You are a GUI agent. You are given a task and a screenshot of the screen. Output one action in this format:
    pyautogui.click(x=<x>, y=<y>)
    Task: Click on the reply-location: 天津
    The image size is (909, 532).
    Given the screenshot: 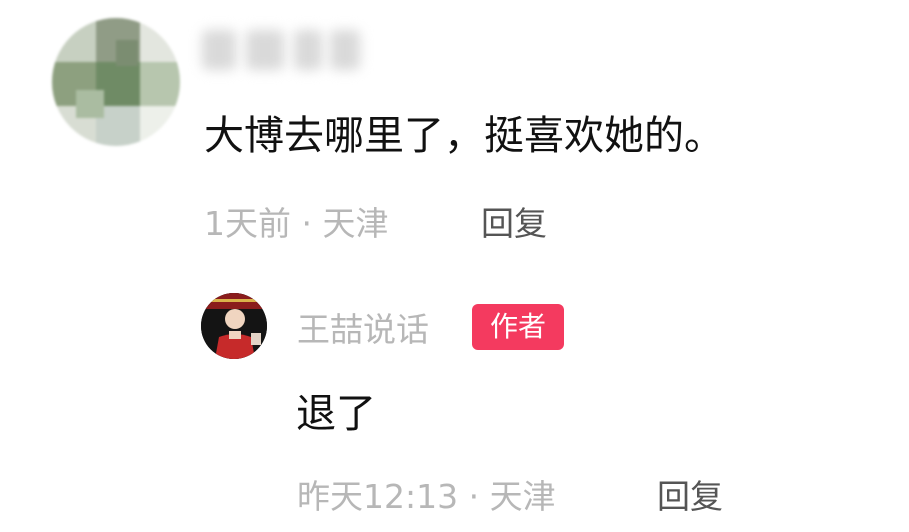 What is the action you would take?
    pyautogui.click(x=522, y=496)
    